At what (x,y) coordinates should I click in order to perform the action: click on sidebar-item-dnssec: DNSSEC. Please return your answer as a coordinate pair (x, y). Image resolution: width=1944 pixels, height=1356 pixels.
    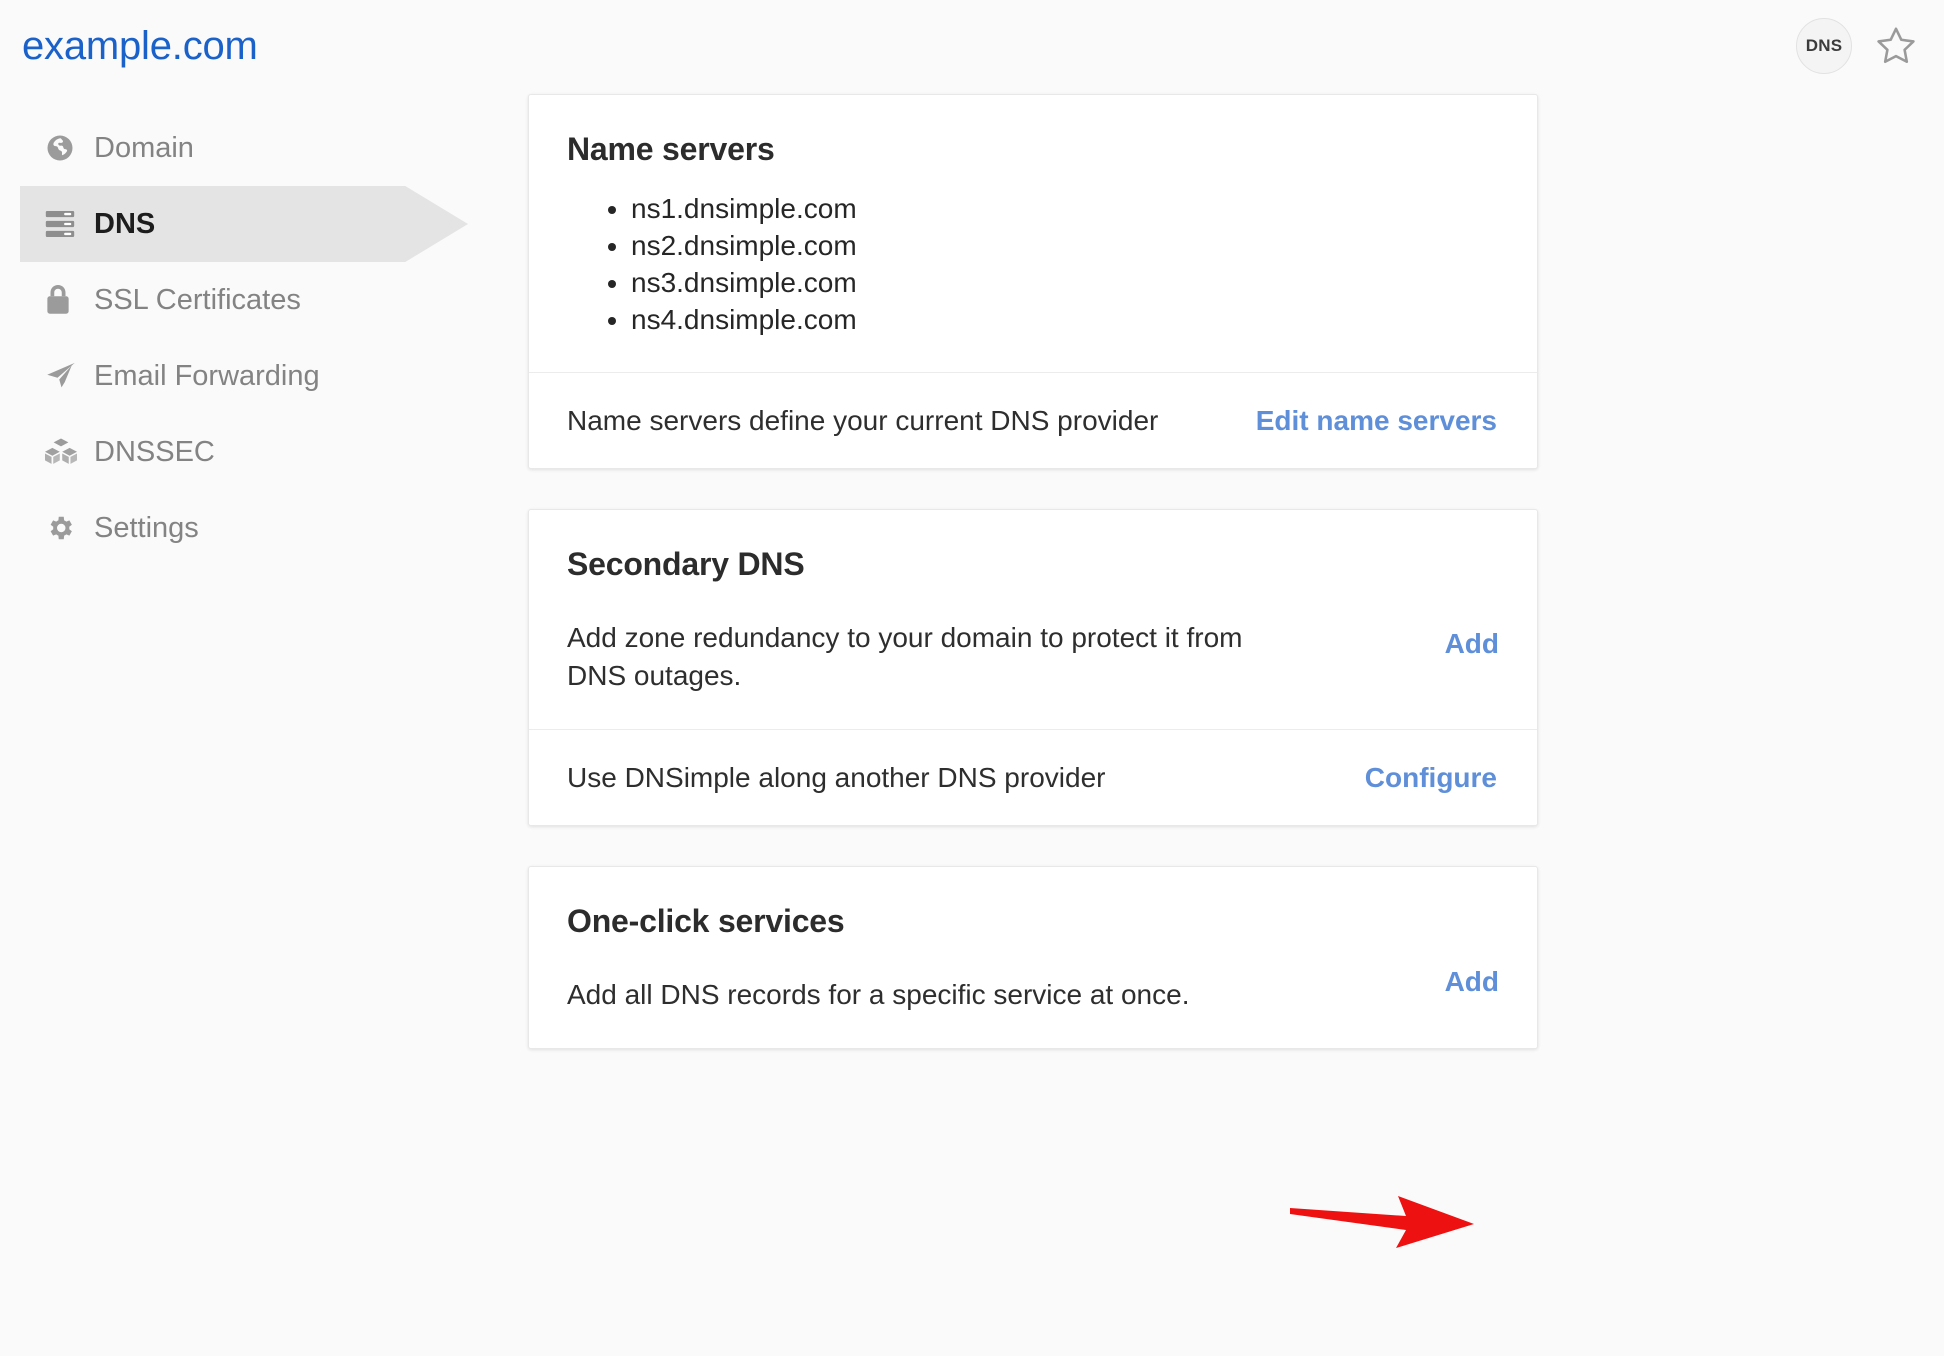
    Looking at the image, I should click on (250, 452).